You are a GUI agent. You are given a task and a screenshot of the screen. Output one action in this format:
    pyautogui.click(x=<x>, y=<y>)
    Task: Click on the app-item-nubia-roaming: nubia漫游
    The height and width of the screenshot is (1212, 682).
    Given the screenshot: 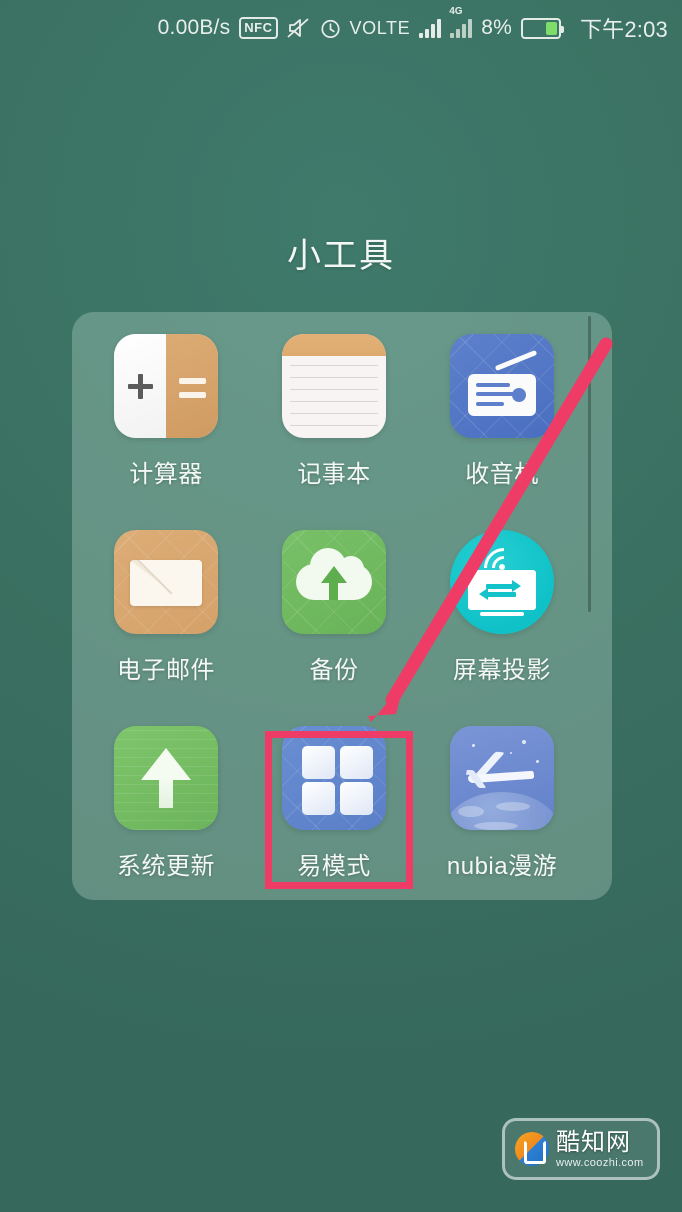 What is the action you would take?
    pyautogui.click(x=502, y=824)
    